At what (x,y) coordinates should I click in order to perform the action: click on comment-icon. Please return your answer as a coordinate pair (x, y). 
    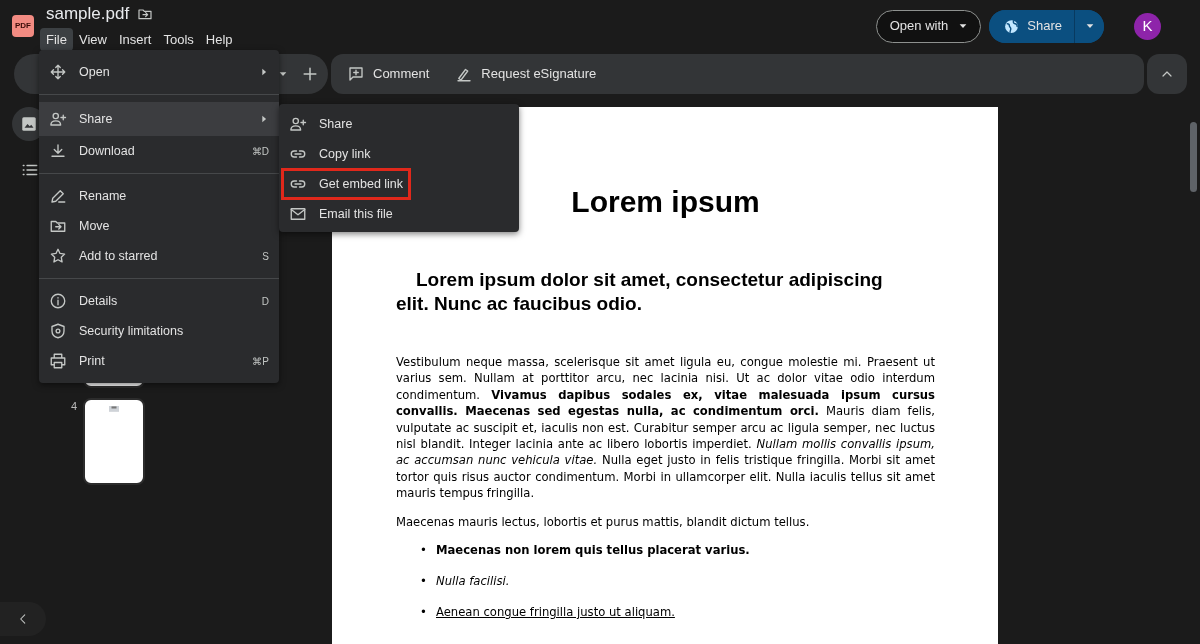
    Looking at the image, I should click on (356, 74).